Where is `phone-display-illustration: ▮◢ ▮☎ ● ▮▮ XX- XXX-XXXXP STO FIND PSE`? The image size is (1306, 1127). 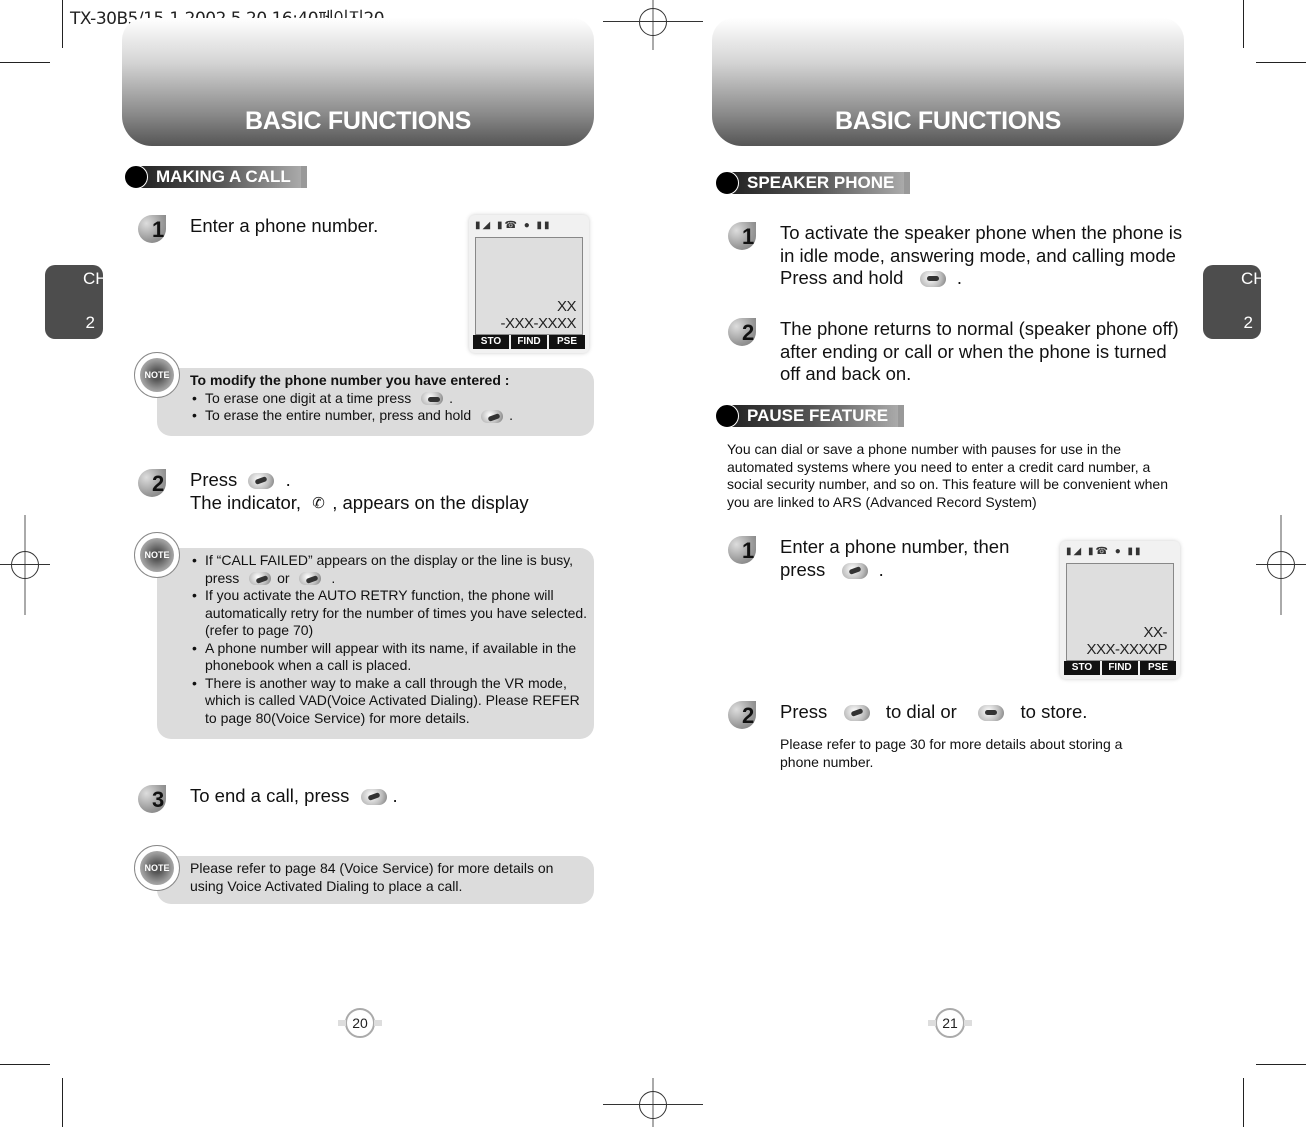 phone-display-illustration: ▮◢ ▮☎ ● ▮▮ XX- XXX-XXXXP STO FIND PSE is located at coordinates (1120, 610).